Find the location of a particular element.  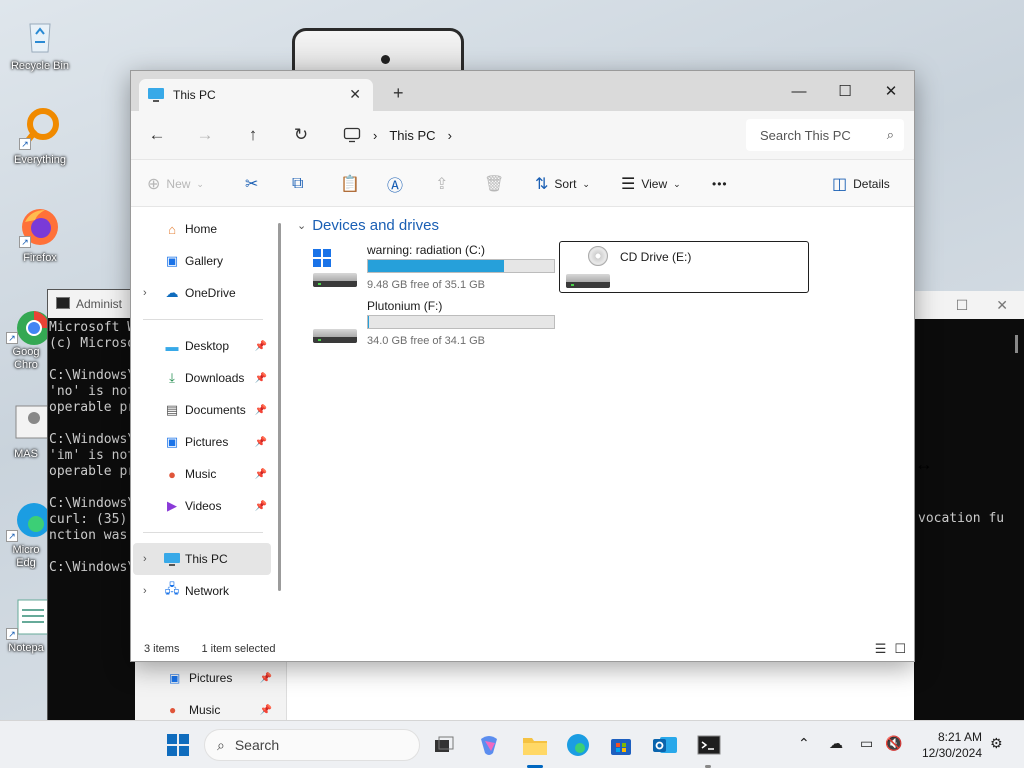

edge-taskbar-button is located at coordinates (578, 745).